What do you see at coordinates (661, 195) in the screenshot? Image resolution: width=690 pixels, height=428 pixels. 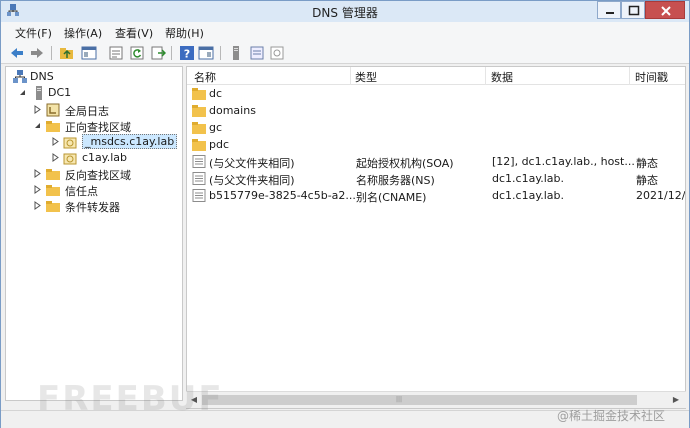 I see `cell-timestamp: 2021/12/` at bounding box center [661, 195].